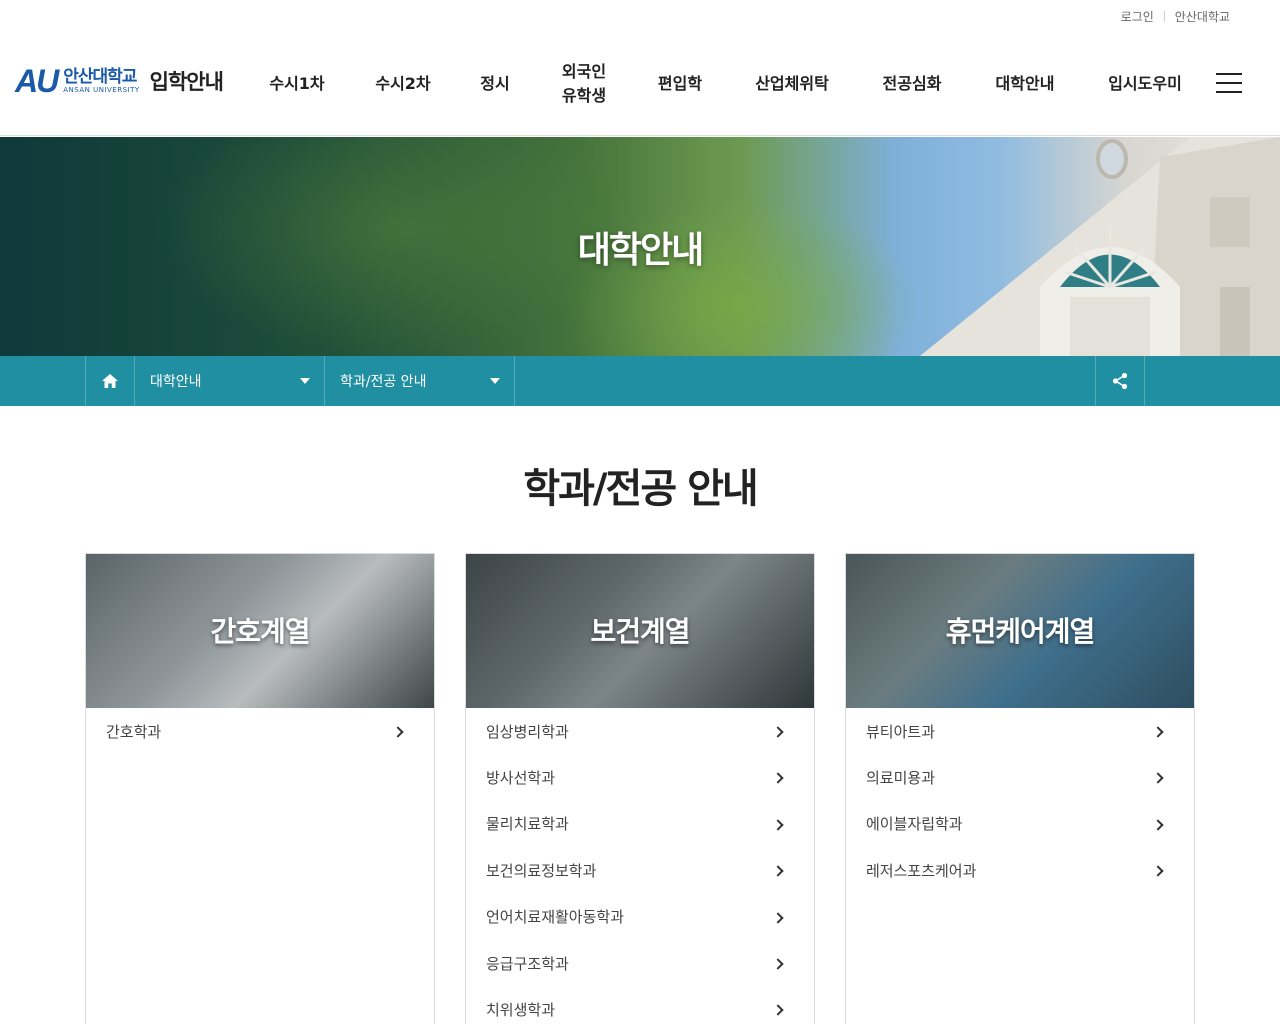 This screenshot has width=1280, height=1024. What do you see at coordinates (383, 382) in the screenshot?
I see `location-depth2-label: 학과/전공 안내` at bounding box center [383, 382].